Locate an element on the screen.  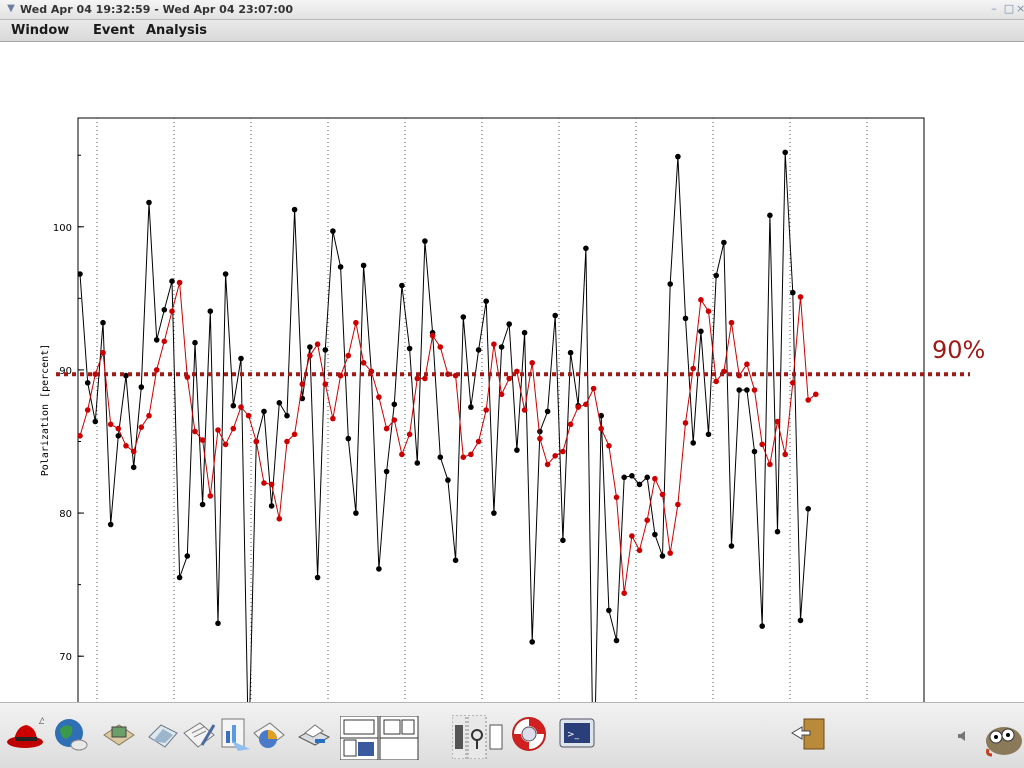
logout-icon is located at coordinates (809, 734).